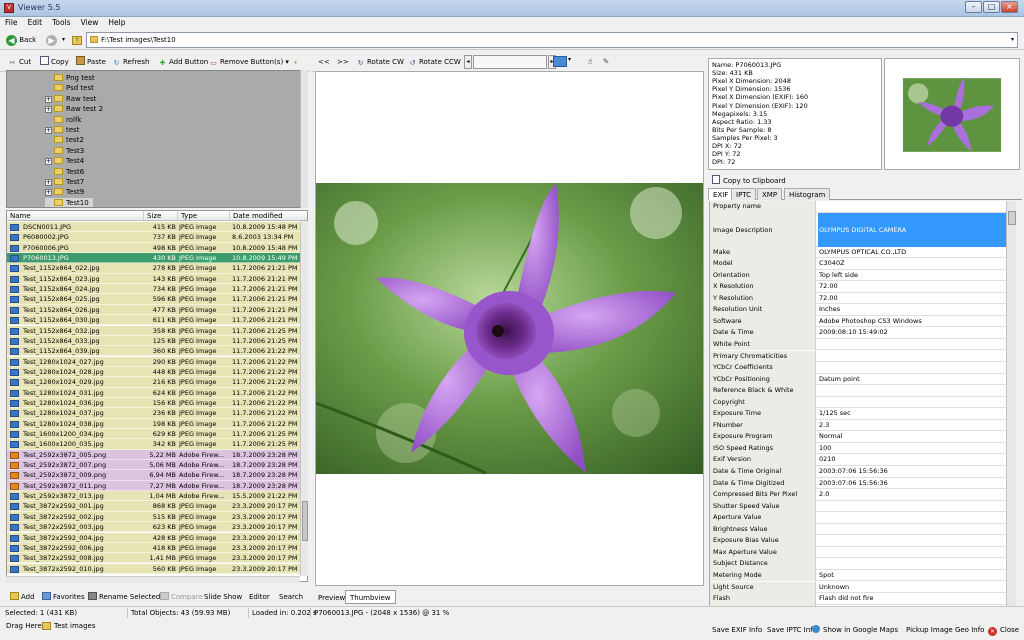  I want to click on copy-to-clipboard-button: Copy to Clipboard, so click(749, 181).